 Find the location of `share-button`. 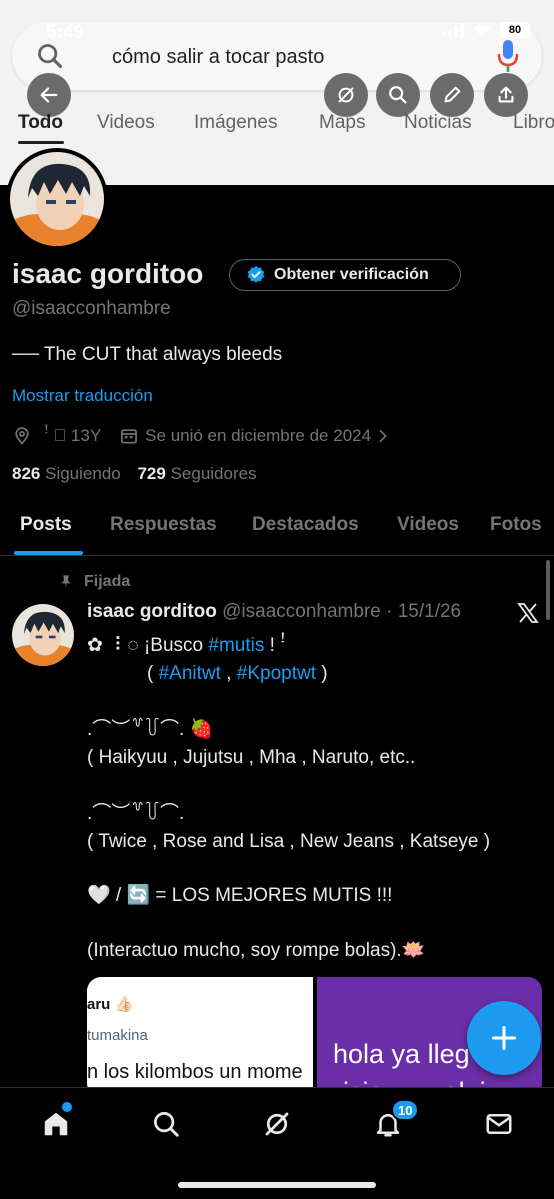

share-button is located at coordinates (506, 95).